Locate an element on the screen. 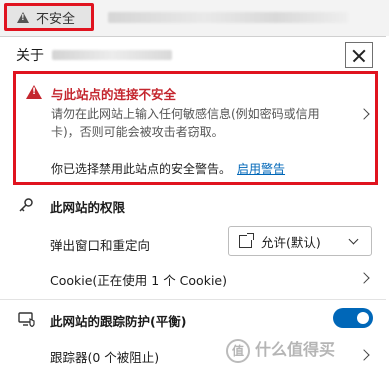 The height and width of the screenshot is (375, 389). watermark: 值什么值得买 is located at coordinates (280, 349).